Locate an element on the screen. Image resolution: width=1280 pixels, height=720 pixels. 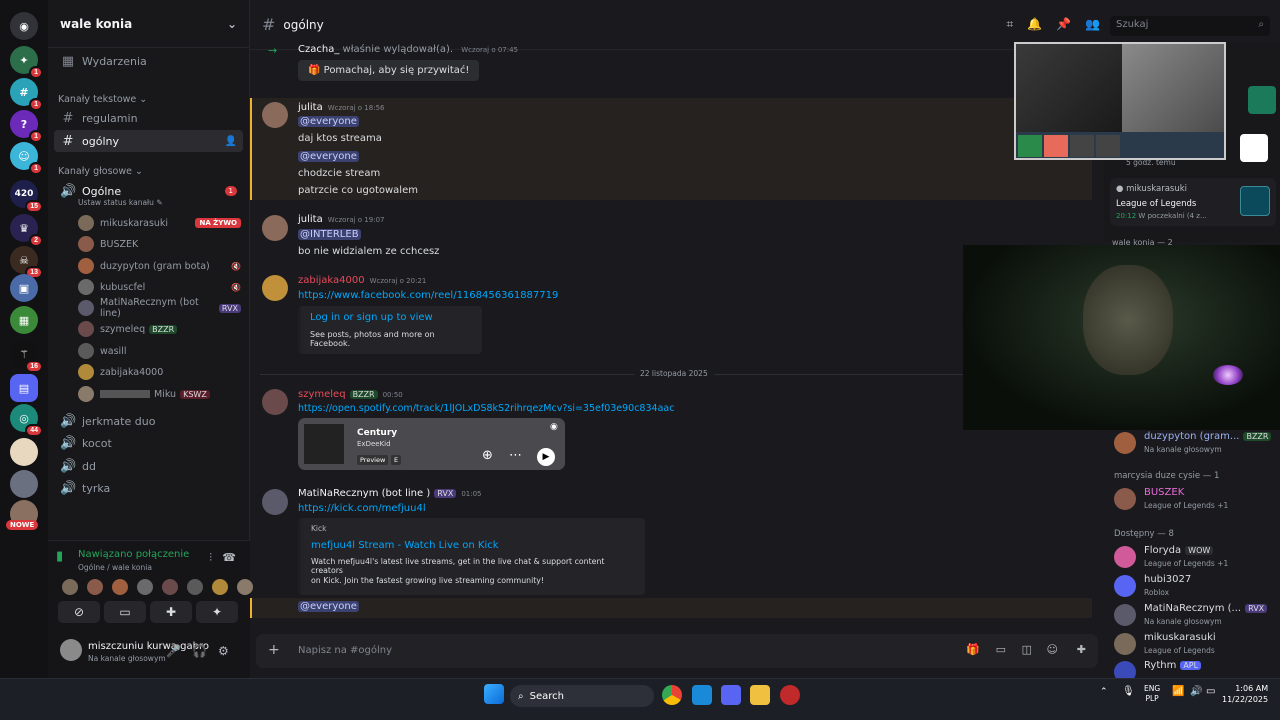
message-link: https://kick.com/mefjuu4l is located at coordinates (362, 508).